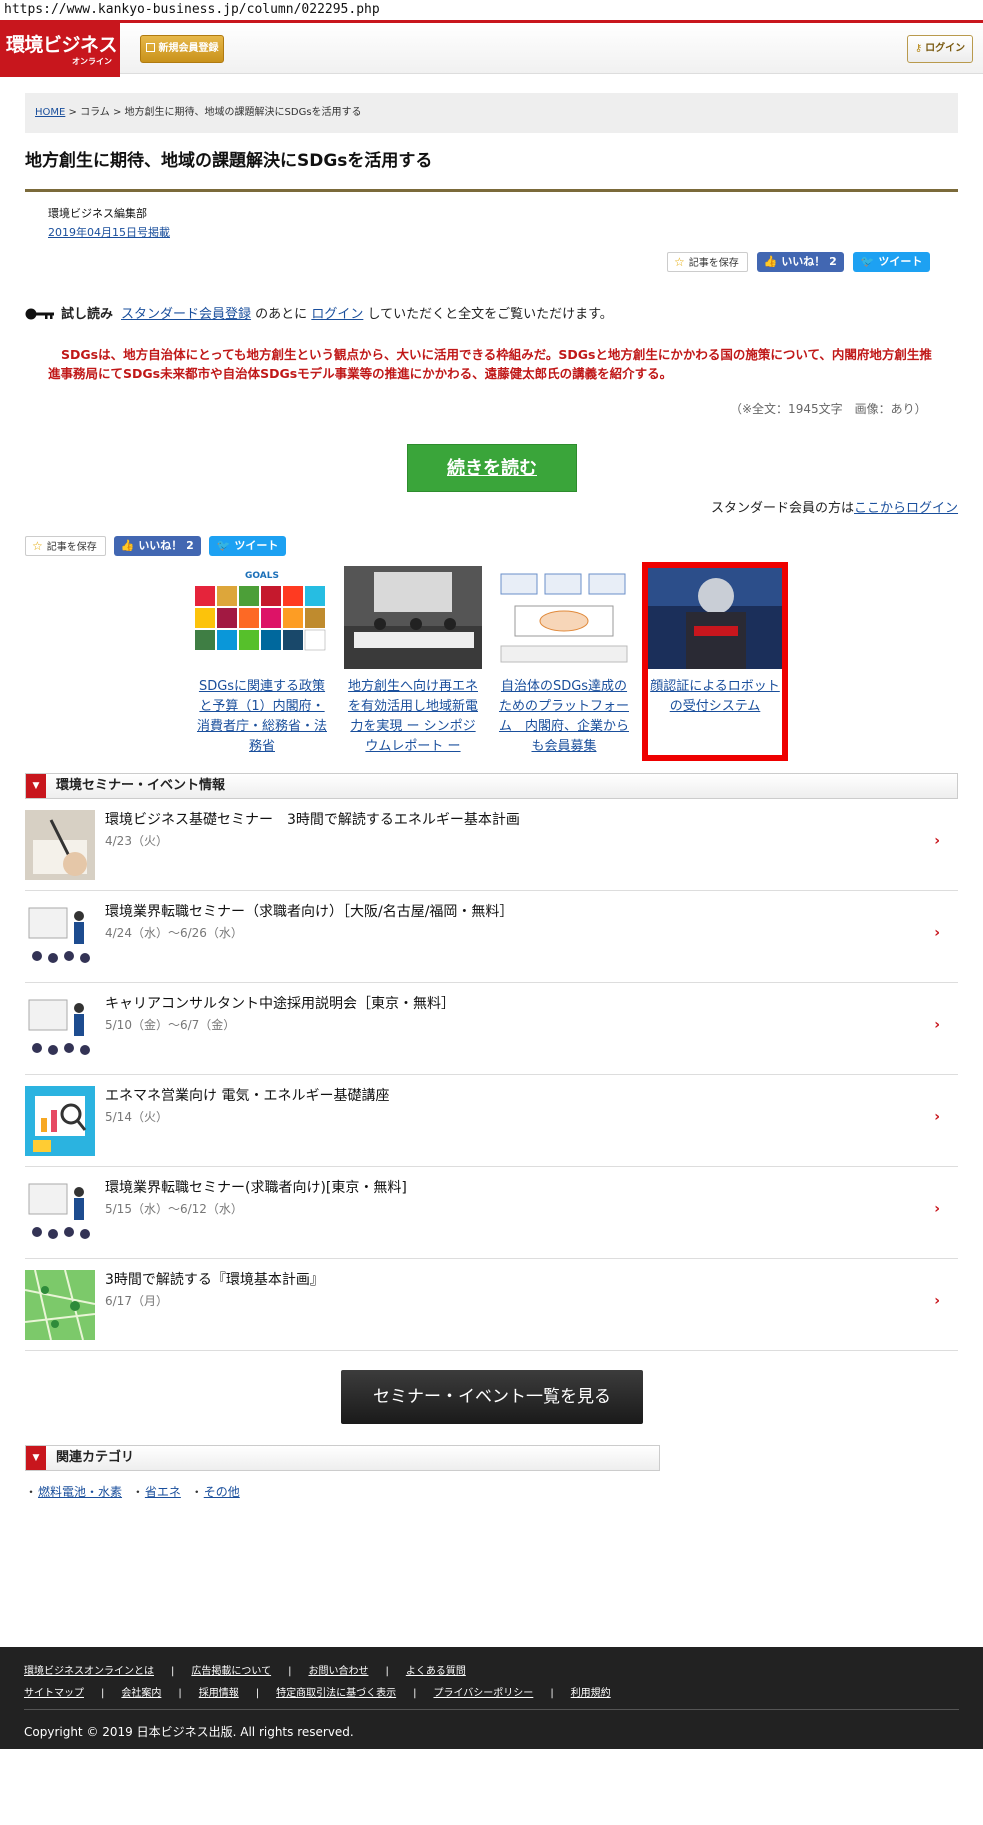  Describe the element at coordinates (219, 1693) in the screenshot. I see `footer-link: 採用情報` at that location.